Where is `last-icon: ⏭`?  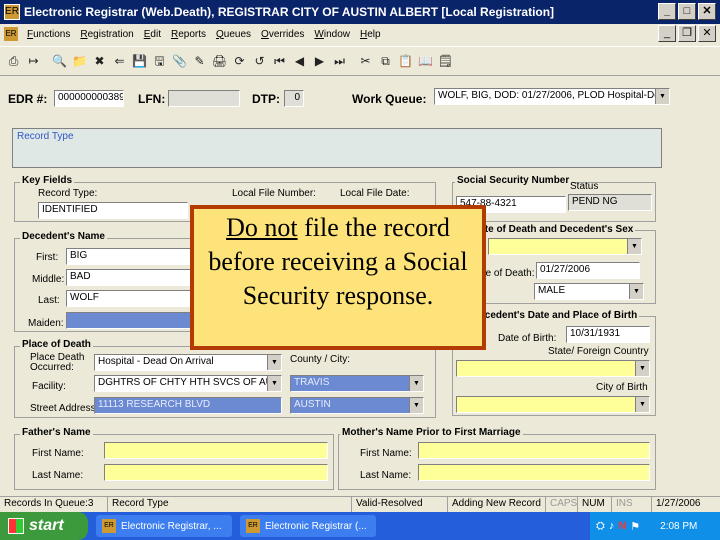
last-icon: ⏭ is located at coordinates (339, 61).